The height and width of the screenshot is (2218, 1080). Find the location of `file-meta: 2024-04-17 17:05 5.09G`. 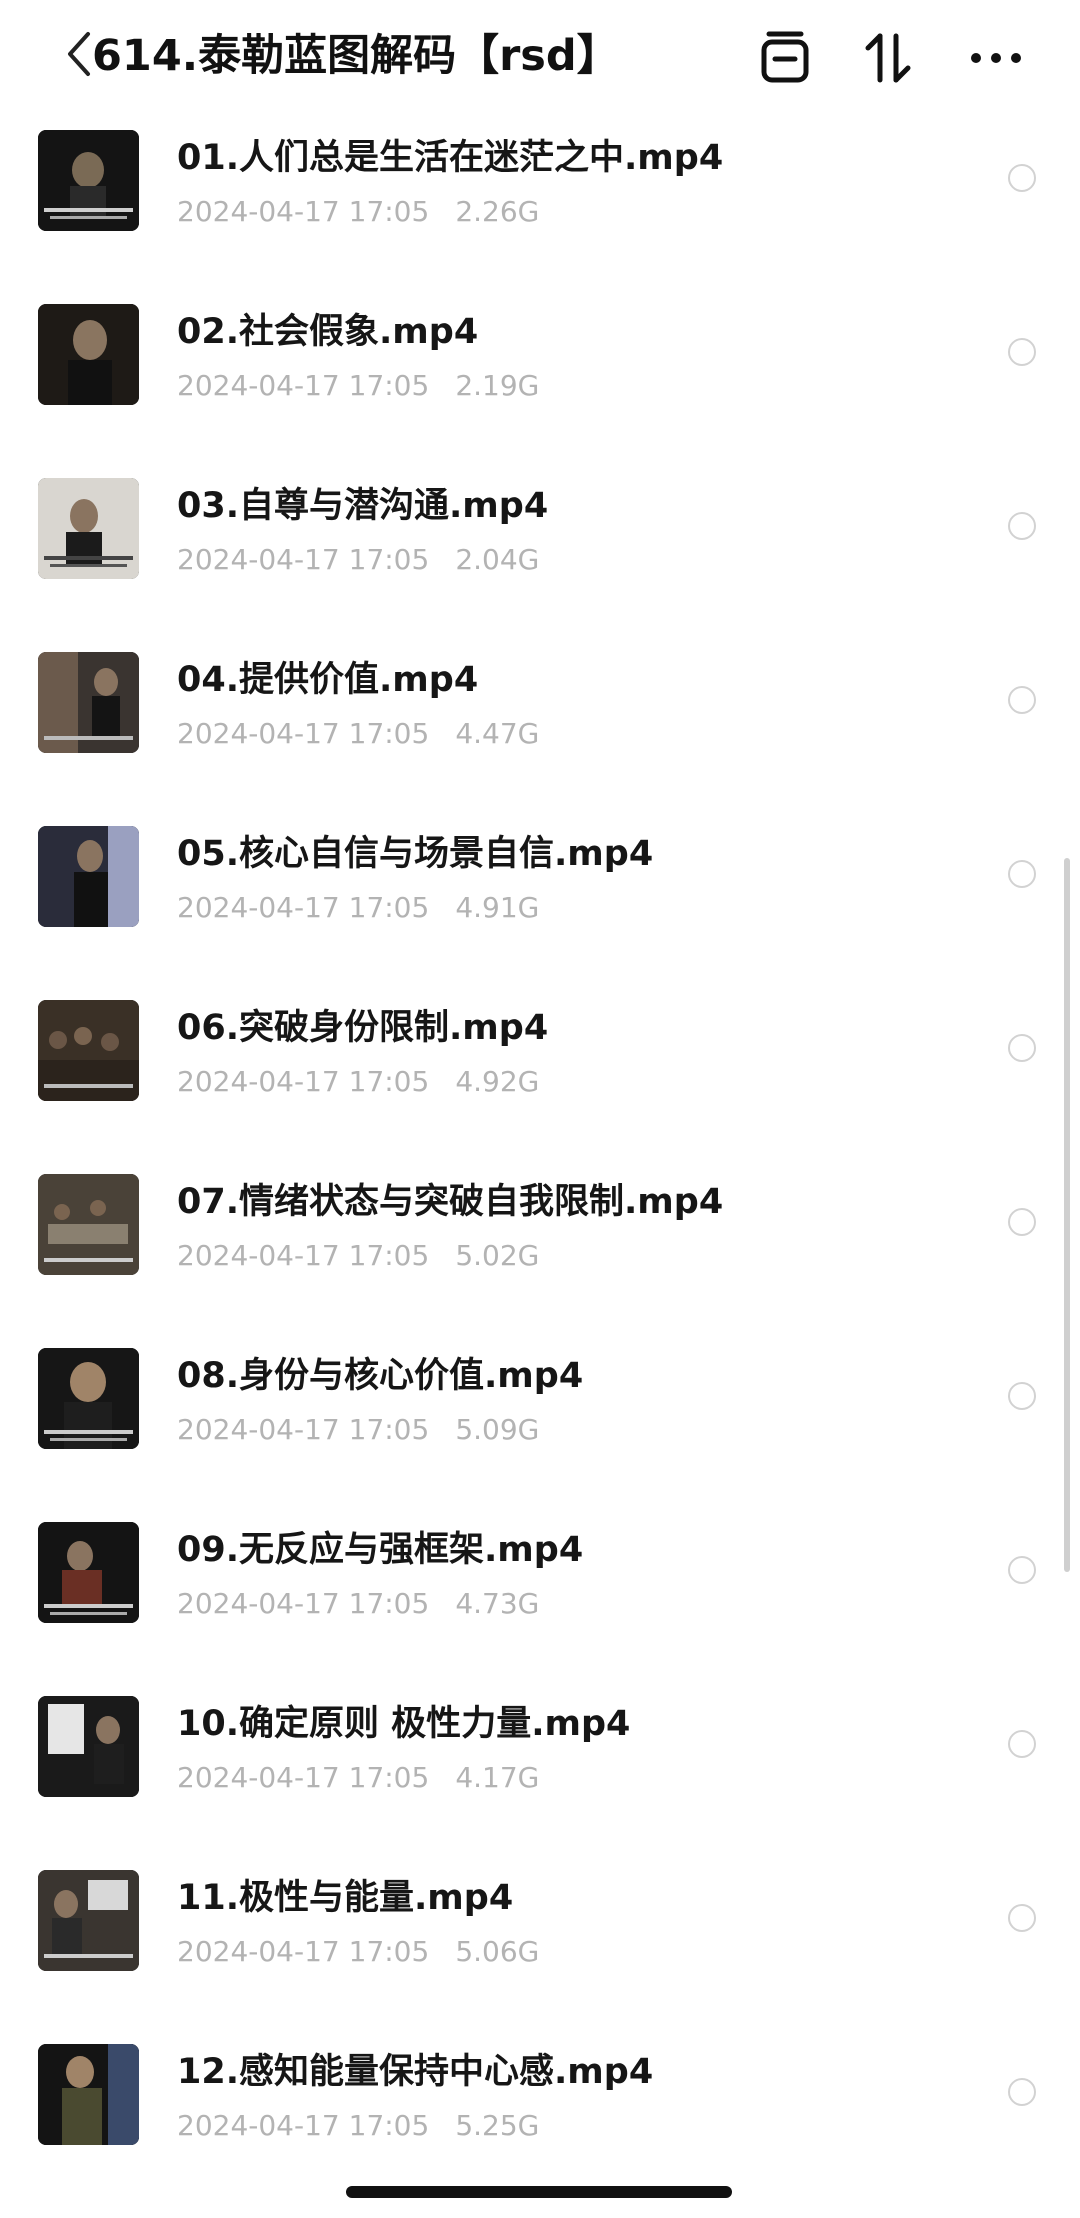

file-meta: 2024-04-17 17:05 5.09G is located at coordinates (358, 1430).